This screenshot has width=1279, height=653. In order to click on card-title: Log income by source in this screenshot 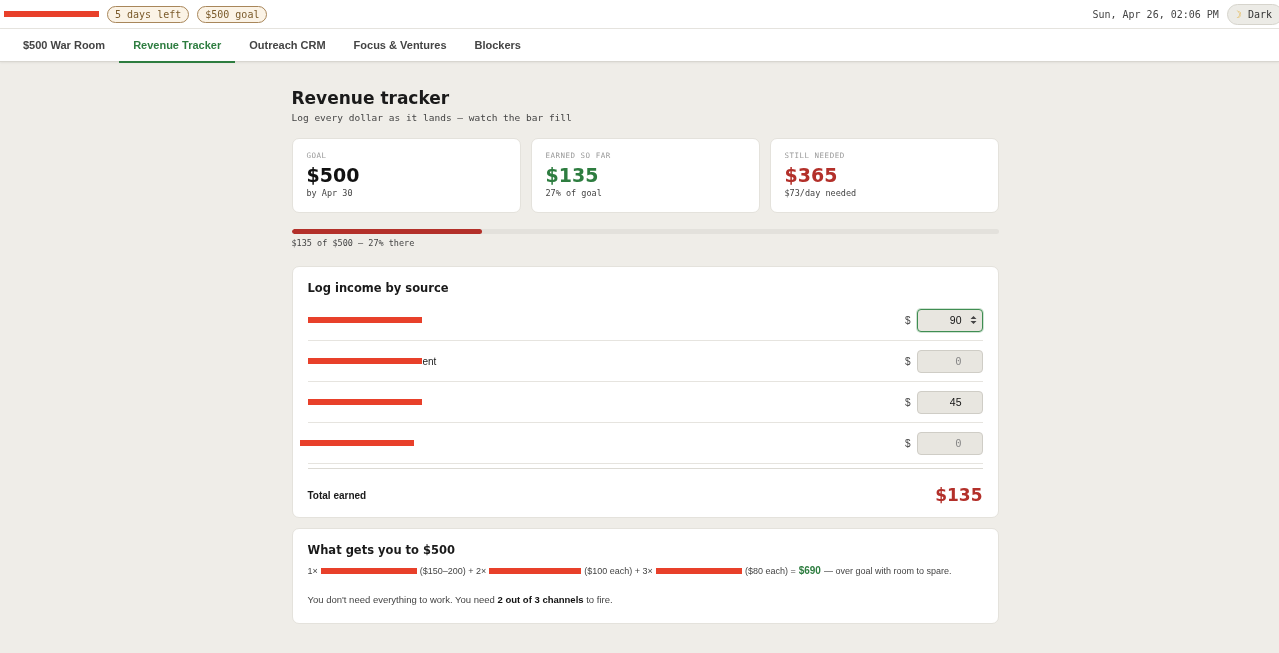, I will do `click(378, 288)`.